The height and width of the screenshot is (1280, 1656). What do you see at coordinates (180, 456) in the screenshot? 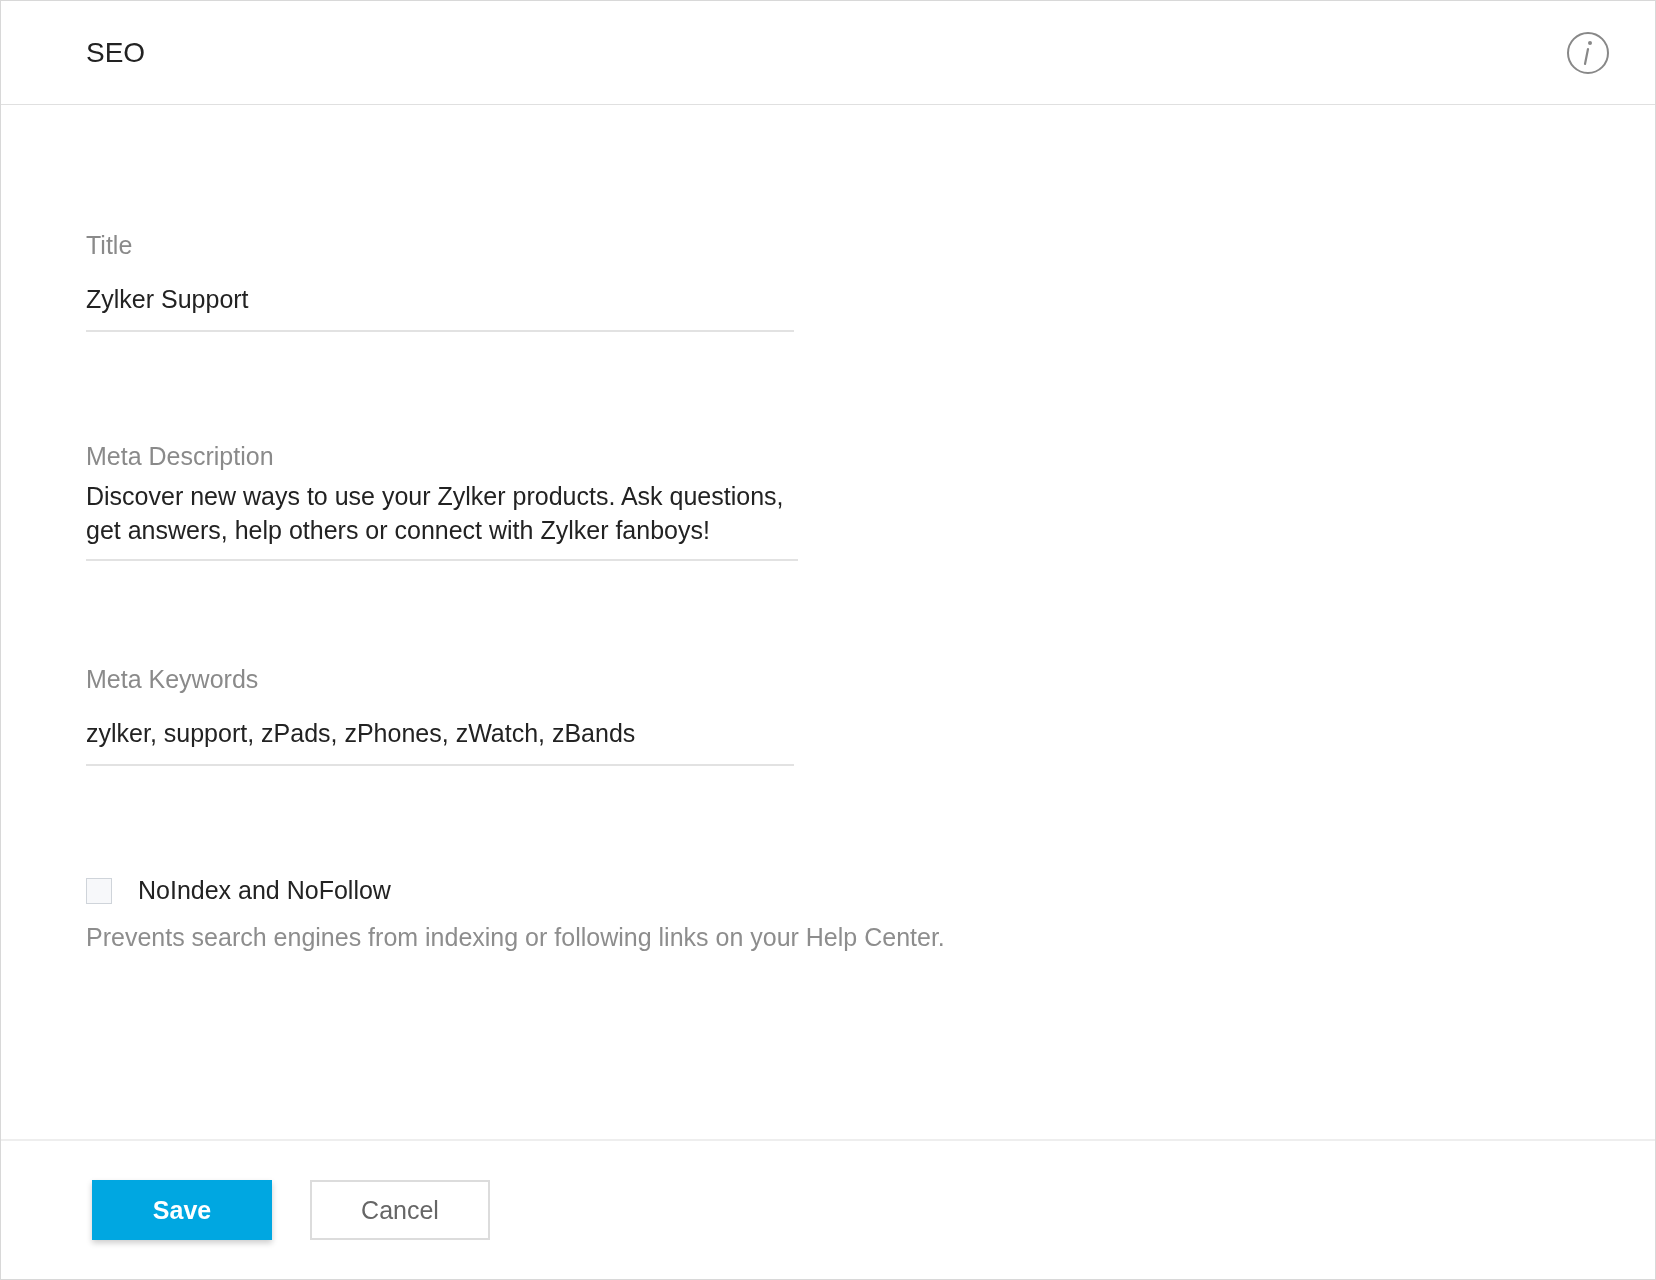
I see `field-label: Meta Description` at bounding box center [180, 456].